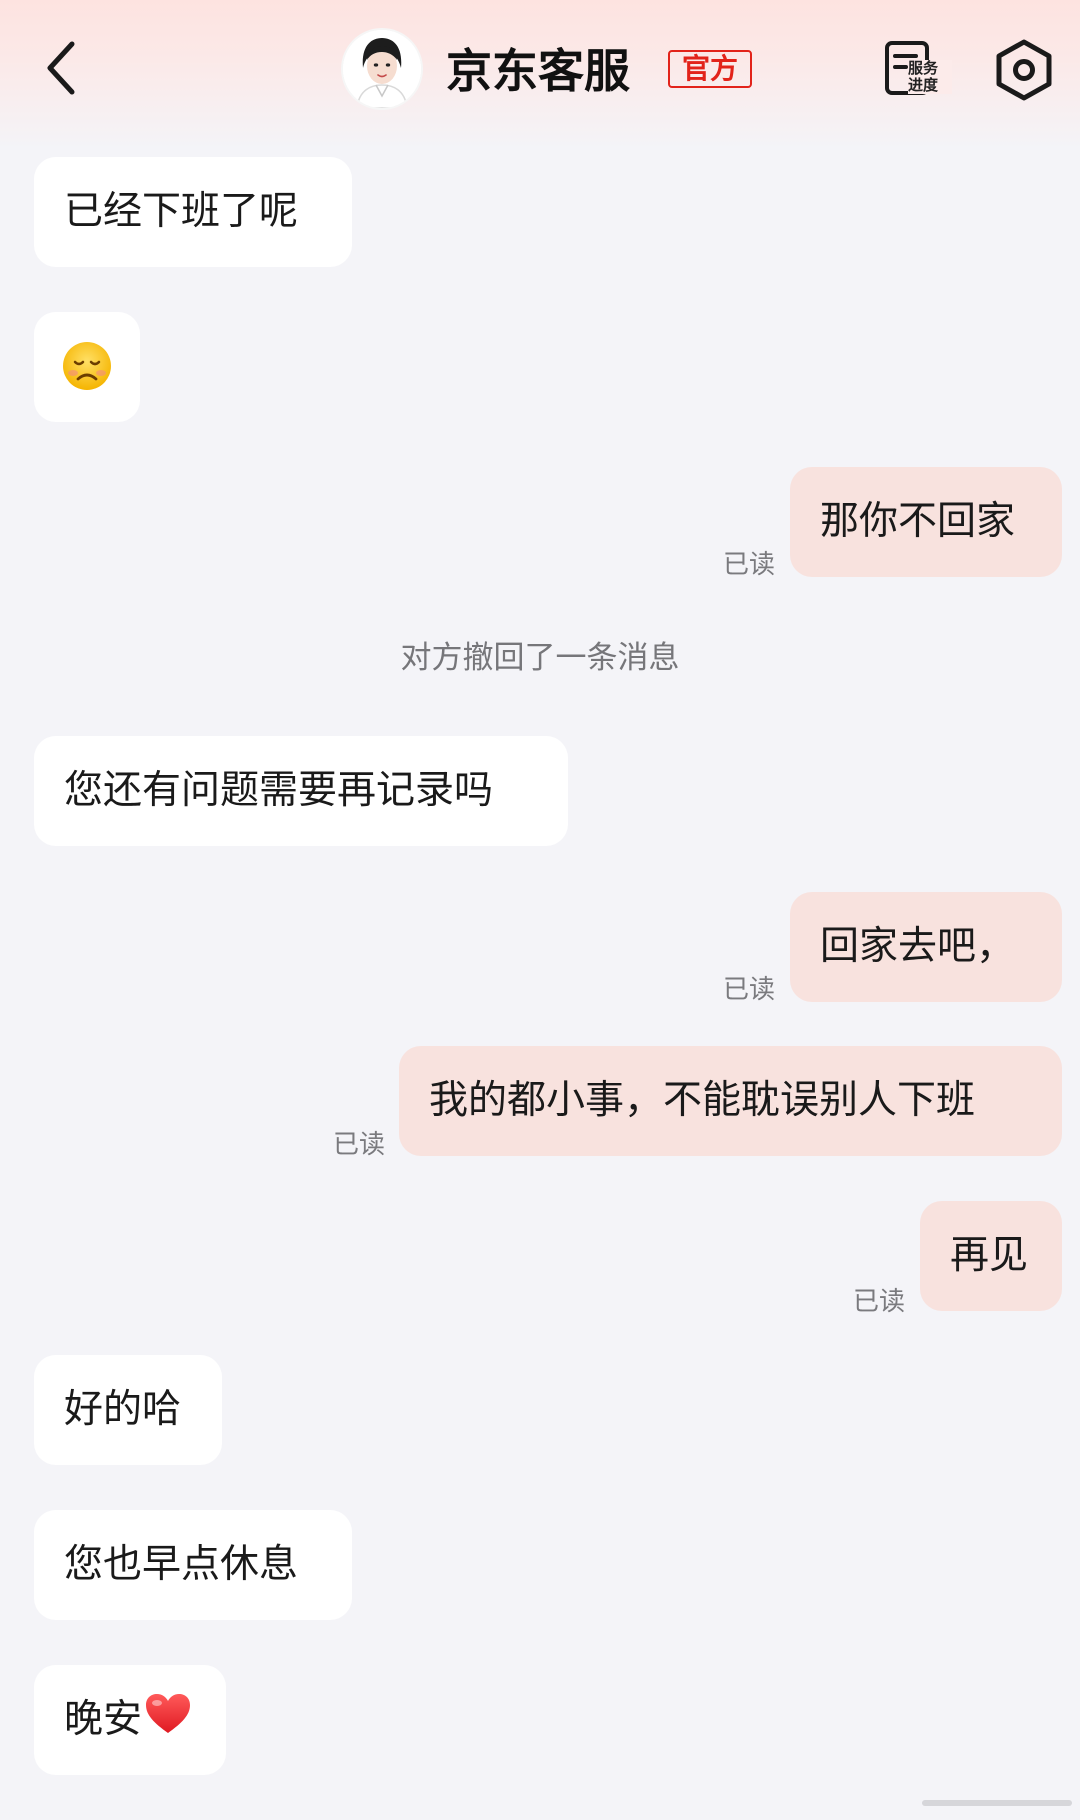  I want to click on message-bubble-outgoing: 我的都小事，不能耽误别人下班, so click(730, 1101).